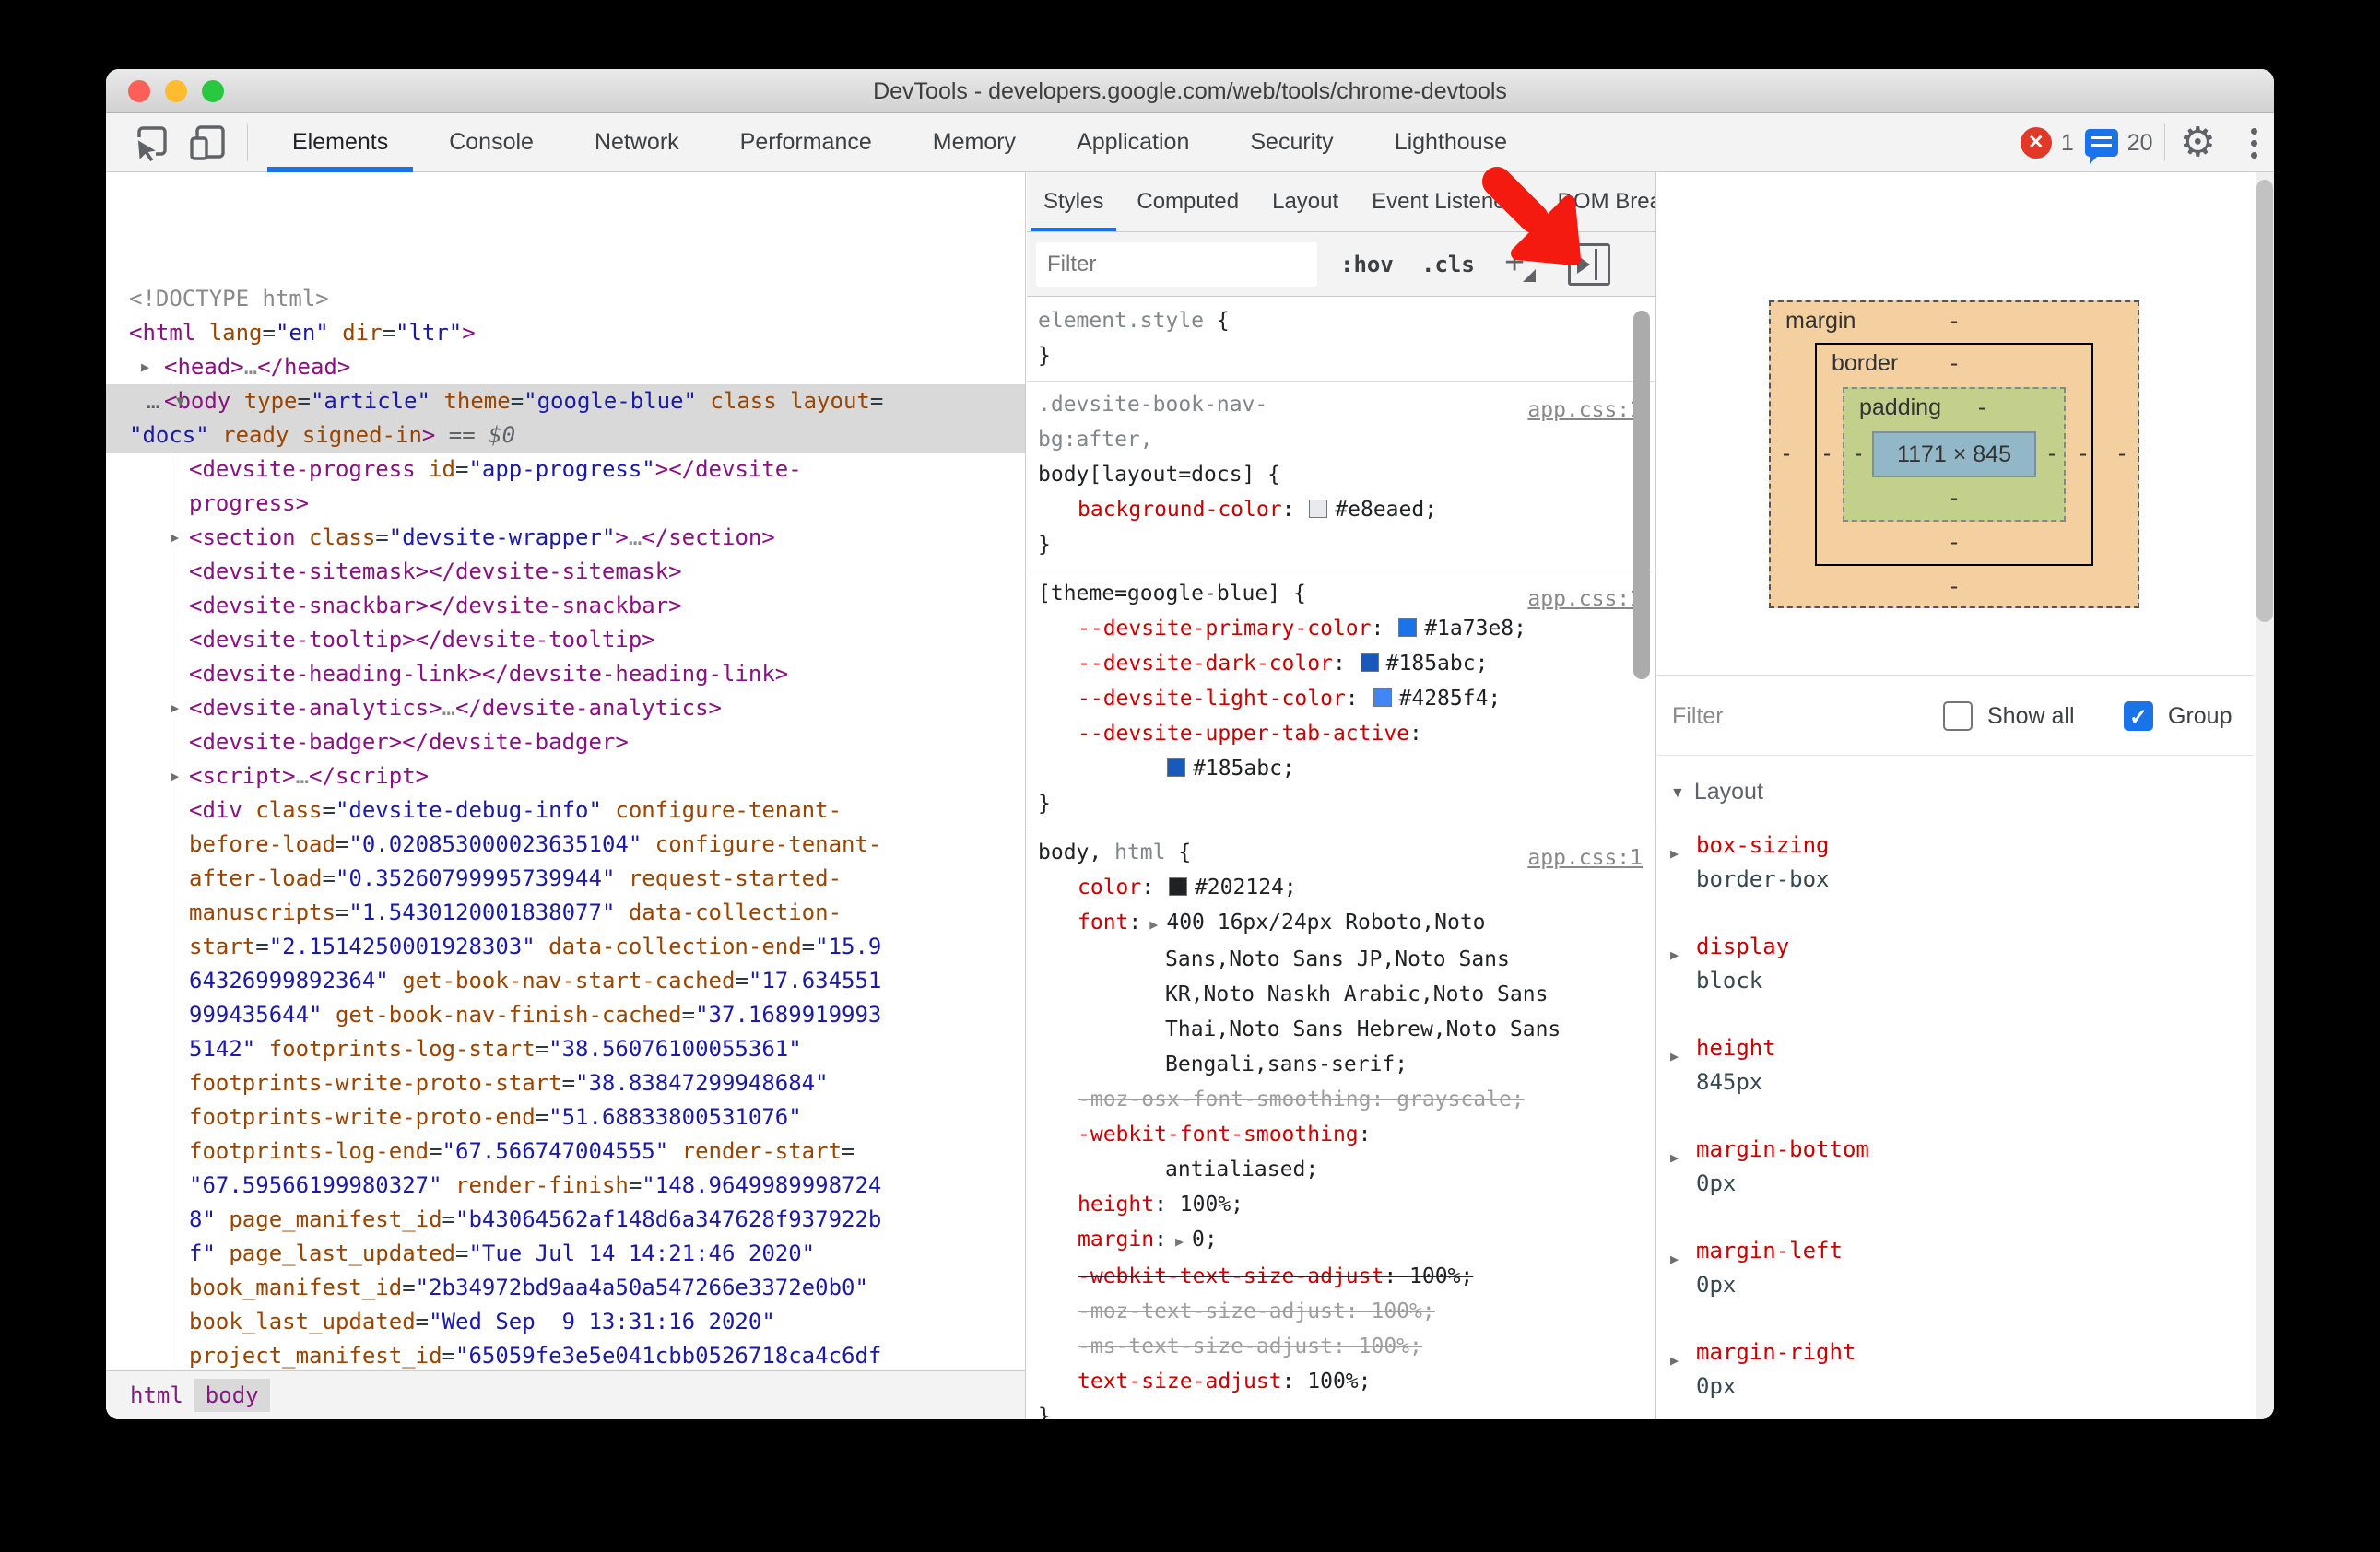 The image size is (2380, 1552). What do you see at coordinates (1531, 216) in the screenshot?
I see `annotation-arrow` at bounding box center [1531, 216].